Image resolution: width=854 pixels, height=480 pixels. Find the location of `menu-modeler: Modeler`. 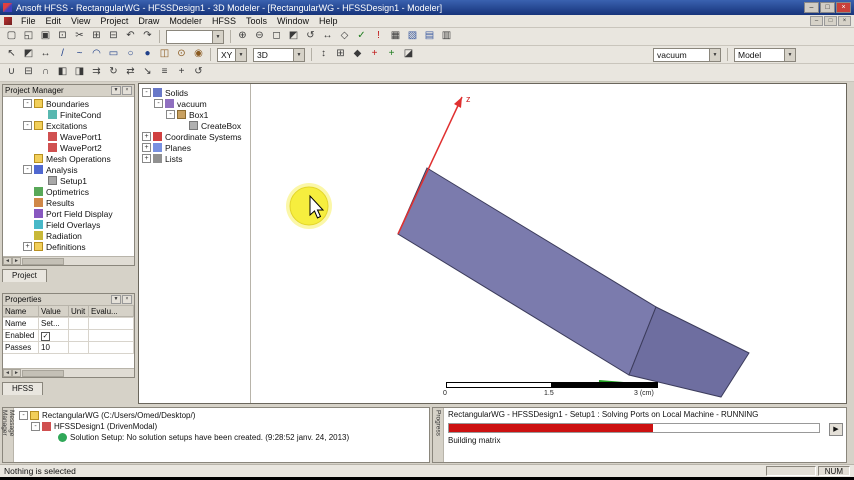

menu-modeler: Modeler is located at coordinates (185, 21).